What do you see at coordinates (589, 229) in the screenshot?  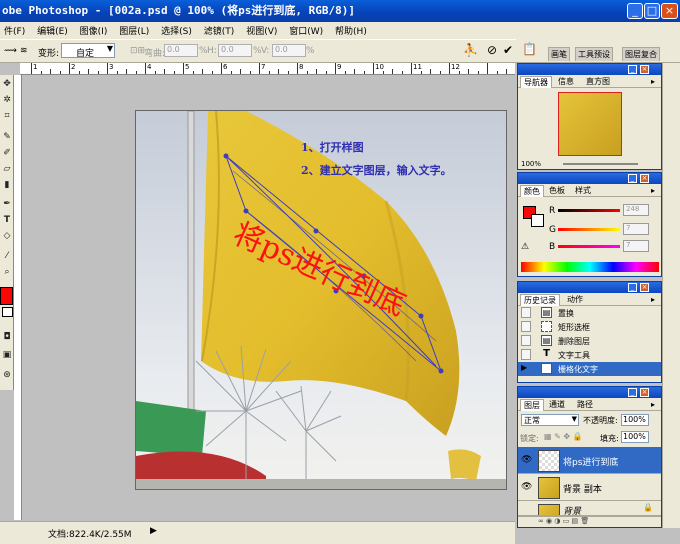 I see `g-slider` at bounding box center [589, 229].